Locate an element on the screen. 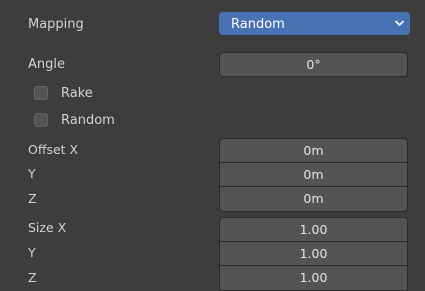 The height and width of the screenshot is (291, 425). random-checkbox-label: Random is located at coordinates (88, 120).